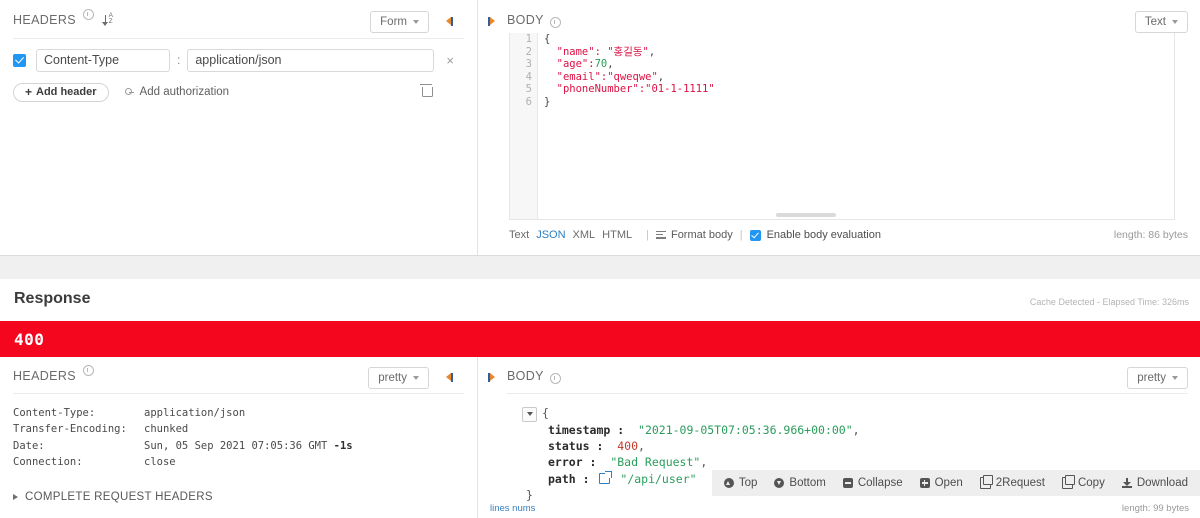 The image size is (1200, 518). What do you see at coordinates (238, 92) in the screenshot?
I see `header-actions-row: + Add header Add authorization` at bounding box center [238, 92].